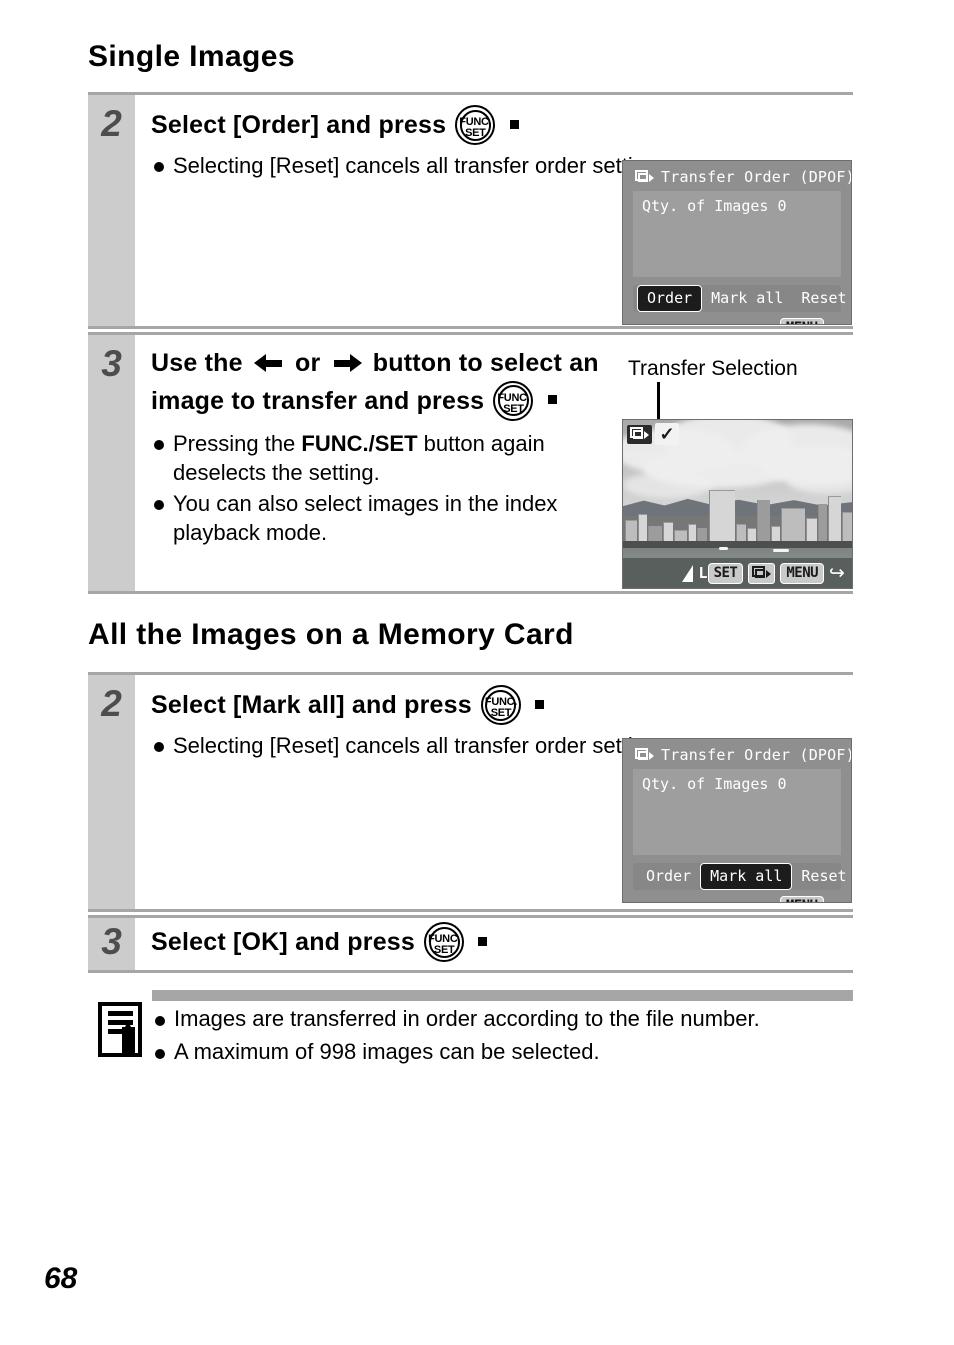  I want to click on funcset-line1: FUNC., so click(513, 397).